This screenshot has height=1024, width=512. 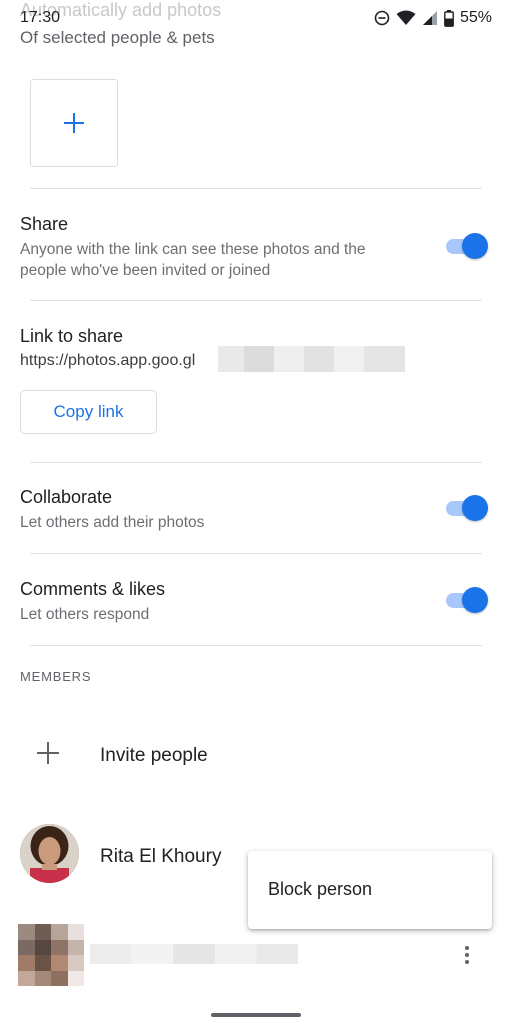 What do you see at coordinates (256, 18) in the screenshot?
I see `status-bar: 17:30 55%` at bounding box center [256, 18].